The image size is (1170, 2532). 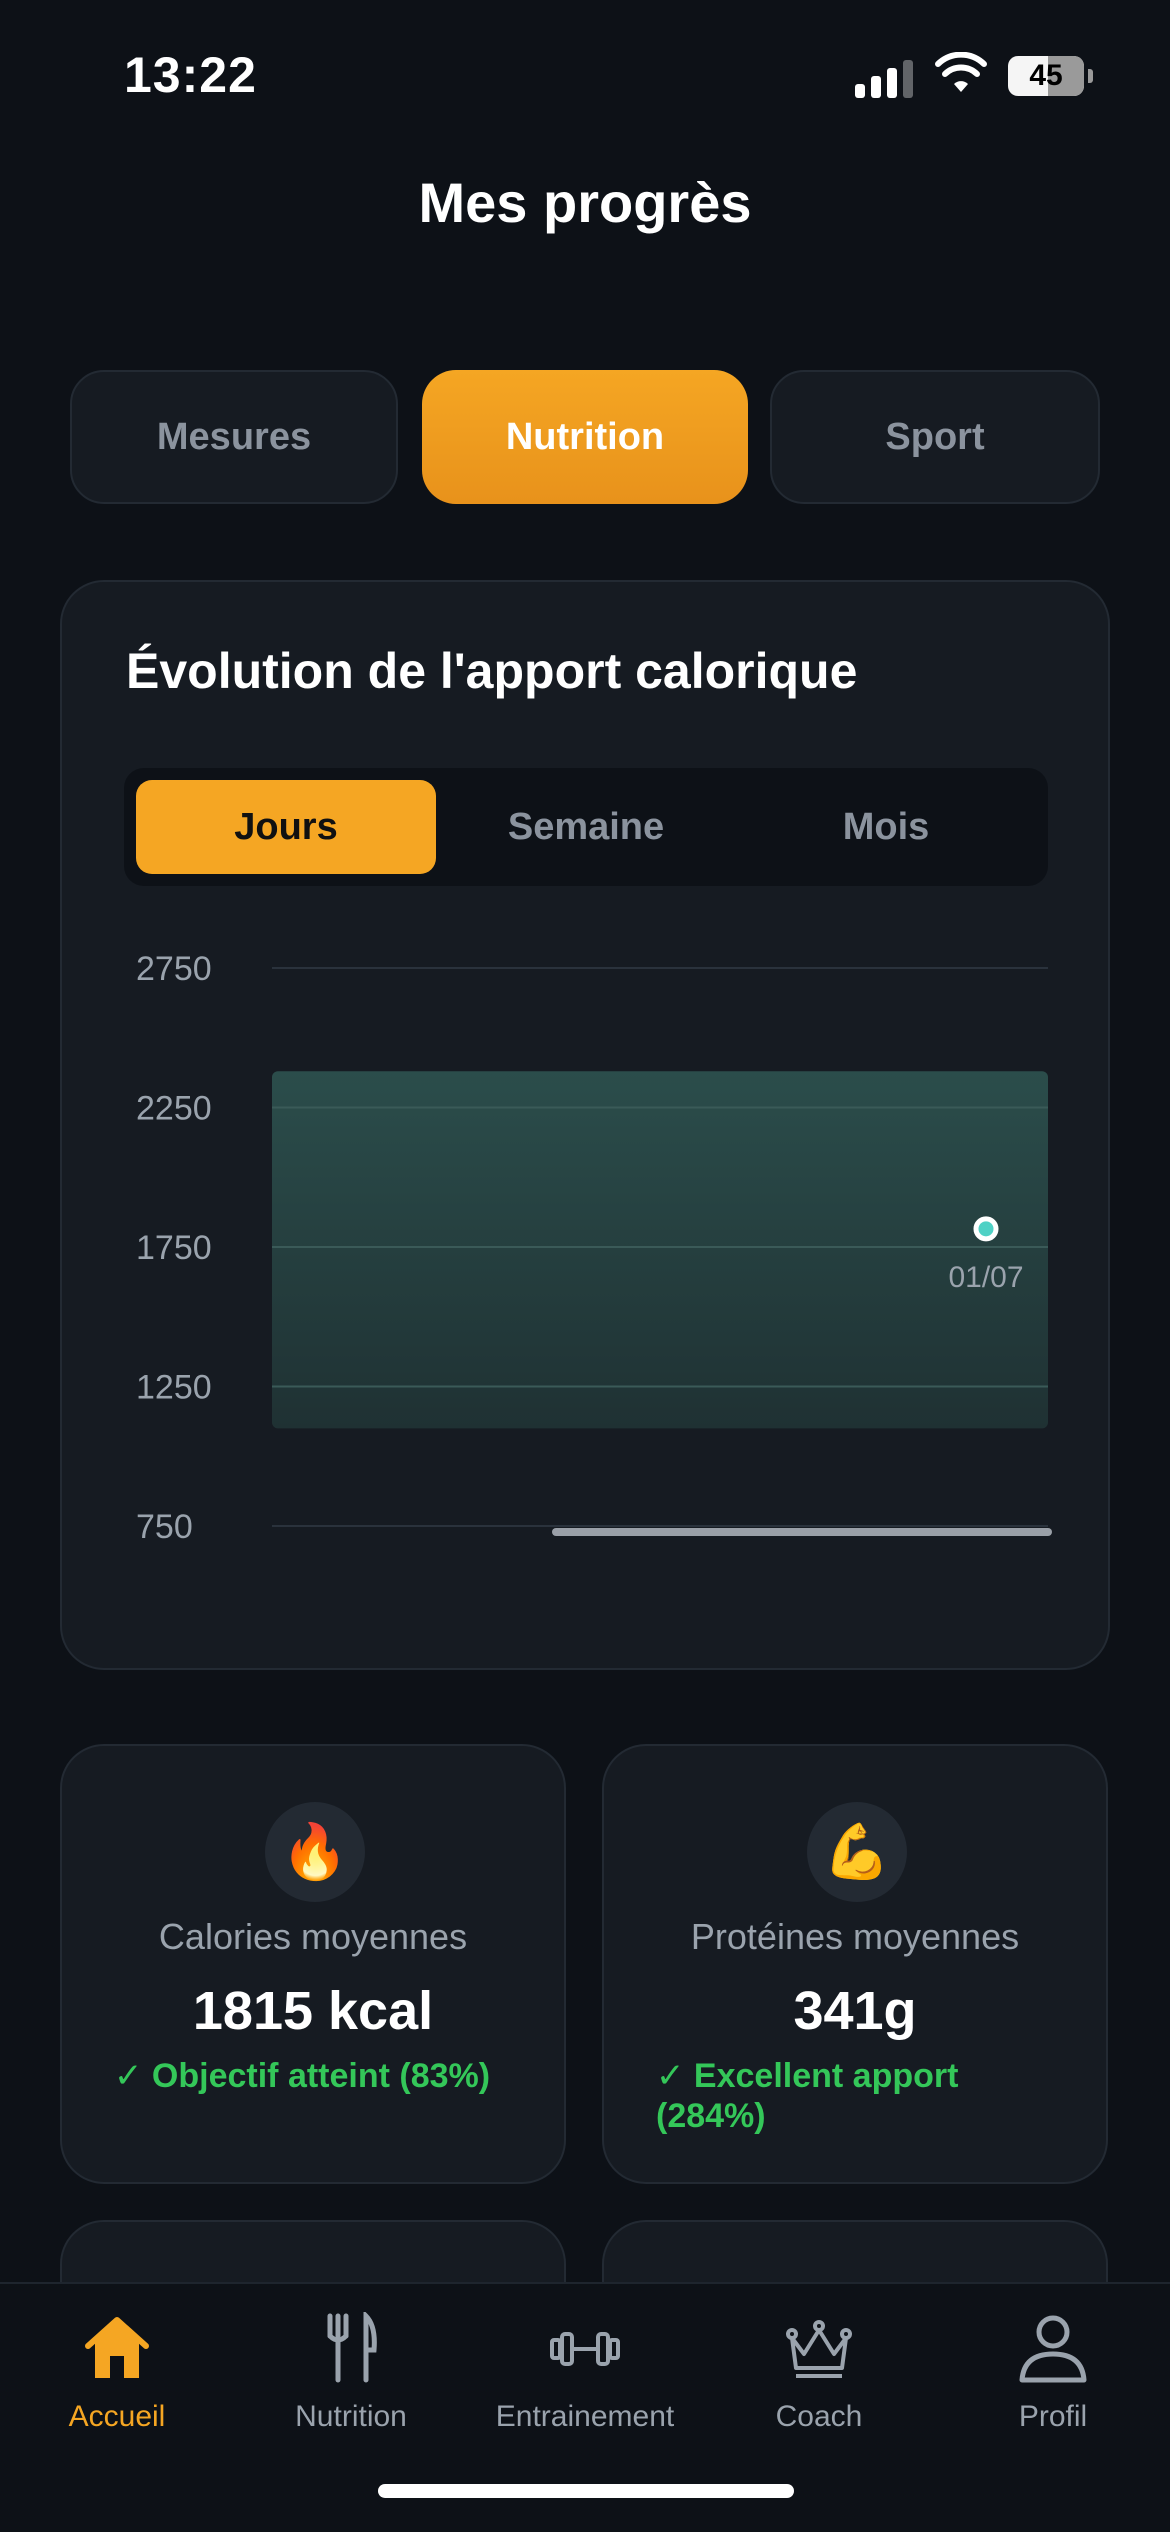 What do you see at coordinates (855, 2011) in the screenshot?
I see `average-protein-value: 341g` at bounding box center [855, 2011].